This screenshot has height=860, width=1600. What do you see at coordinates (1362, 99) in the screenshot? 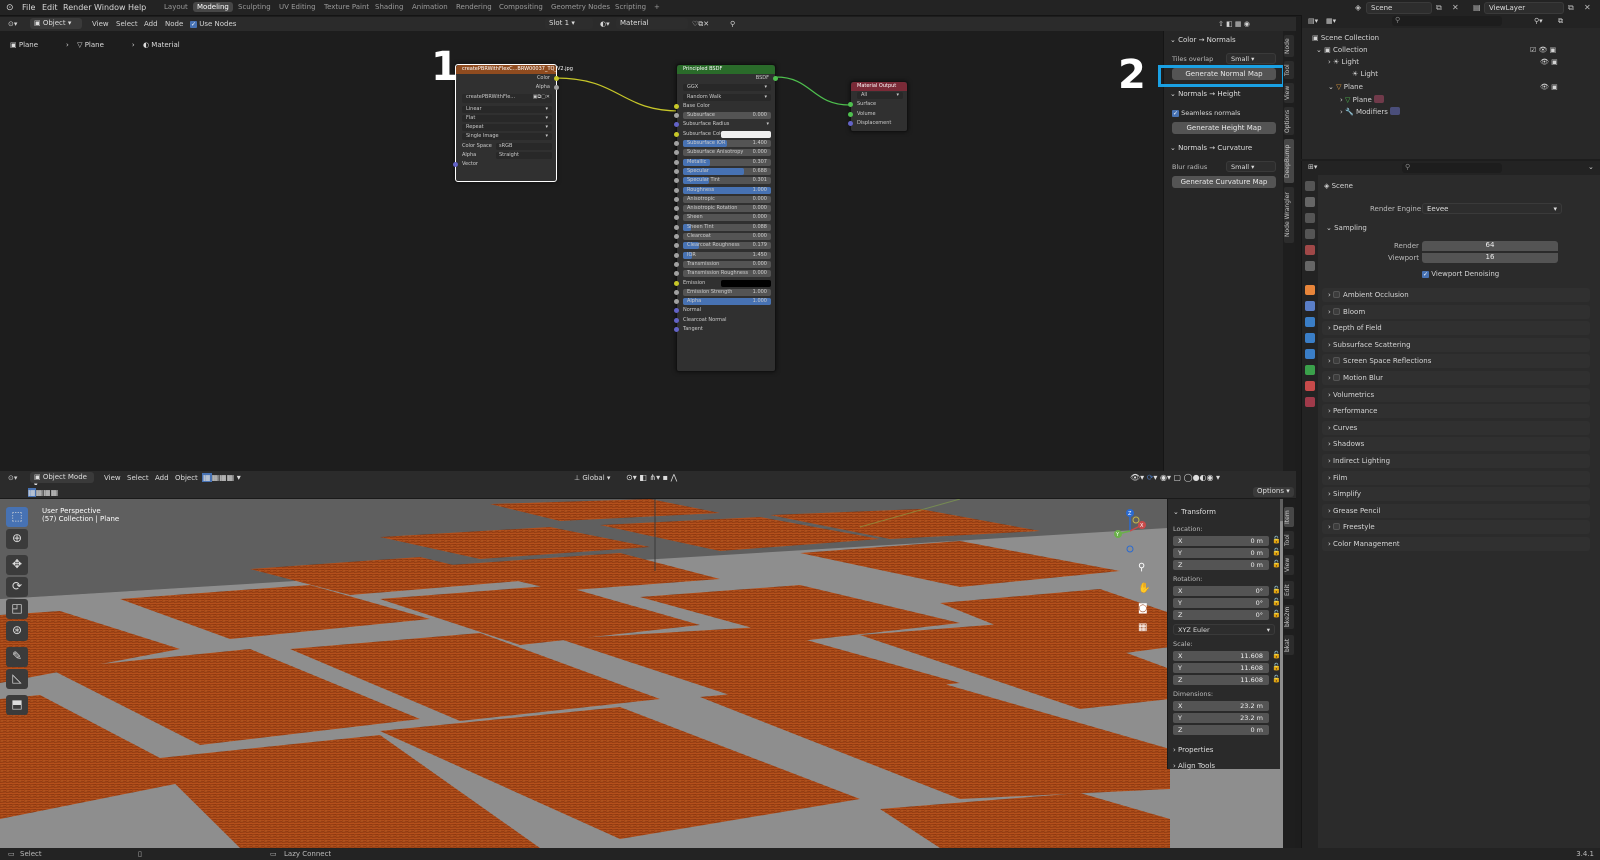
I see `outliner-plane-mesh: › ▽ Plane` at bounding box center [1362, 99].